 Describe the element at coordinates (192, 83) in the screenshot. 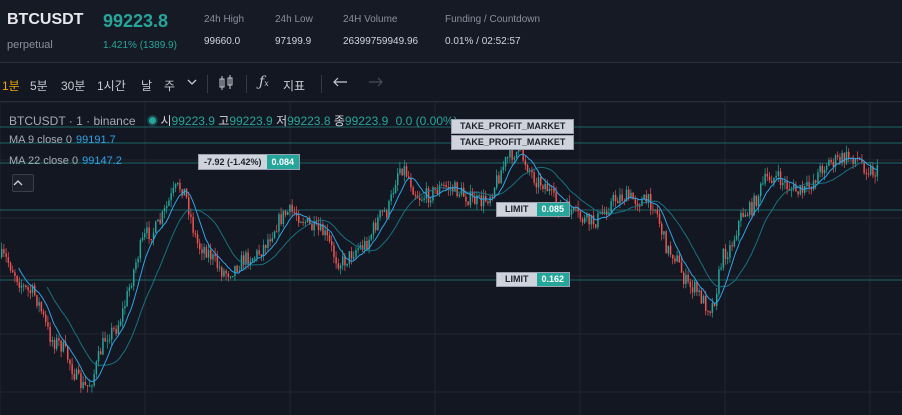

I see `interval-dropdown-chevron-icon` at that location.